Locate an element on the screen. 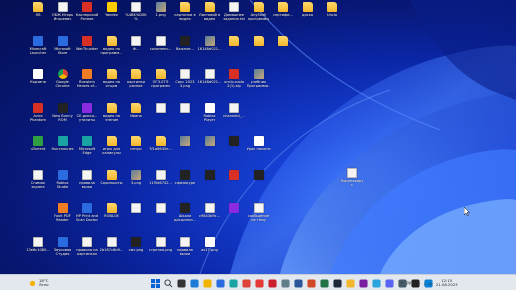  desktop-icon: CE-диско... утилиты is located at coordinates (87, 113).